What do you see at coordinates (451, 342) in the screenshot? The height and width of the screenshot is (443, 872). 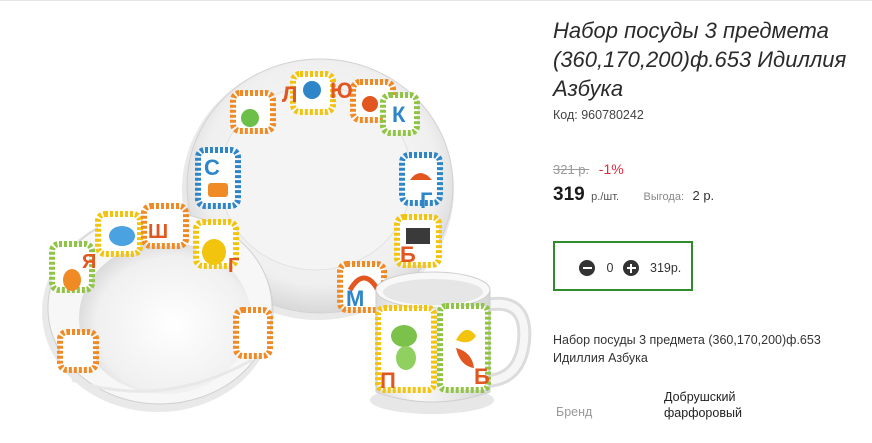 I see `mug: П Б` at bounding box center [451, 342].